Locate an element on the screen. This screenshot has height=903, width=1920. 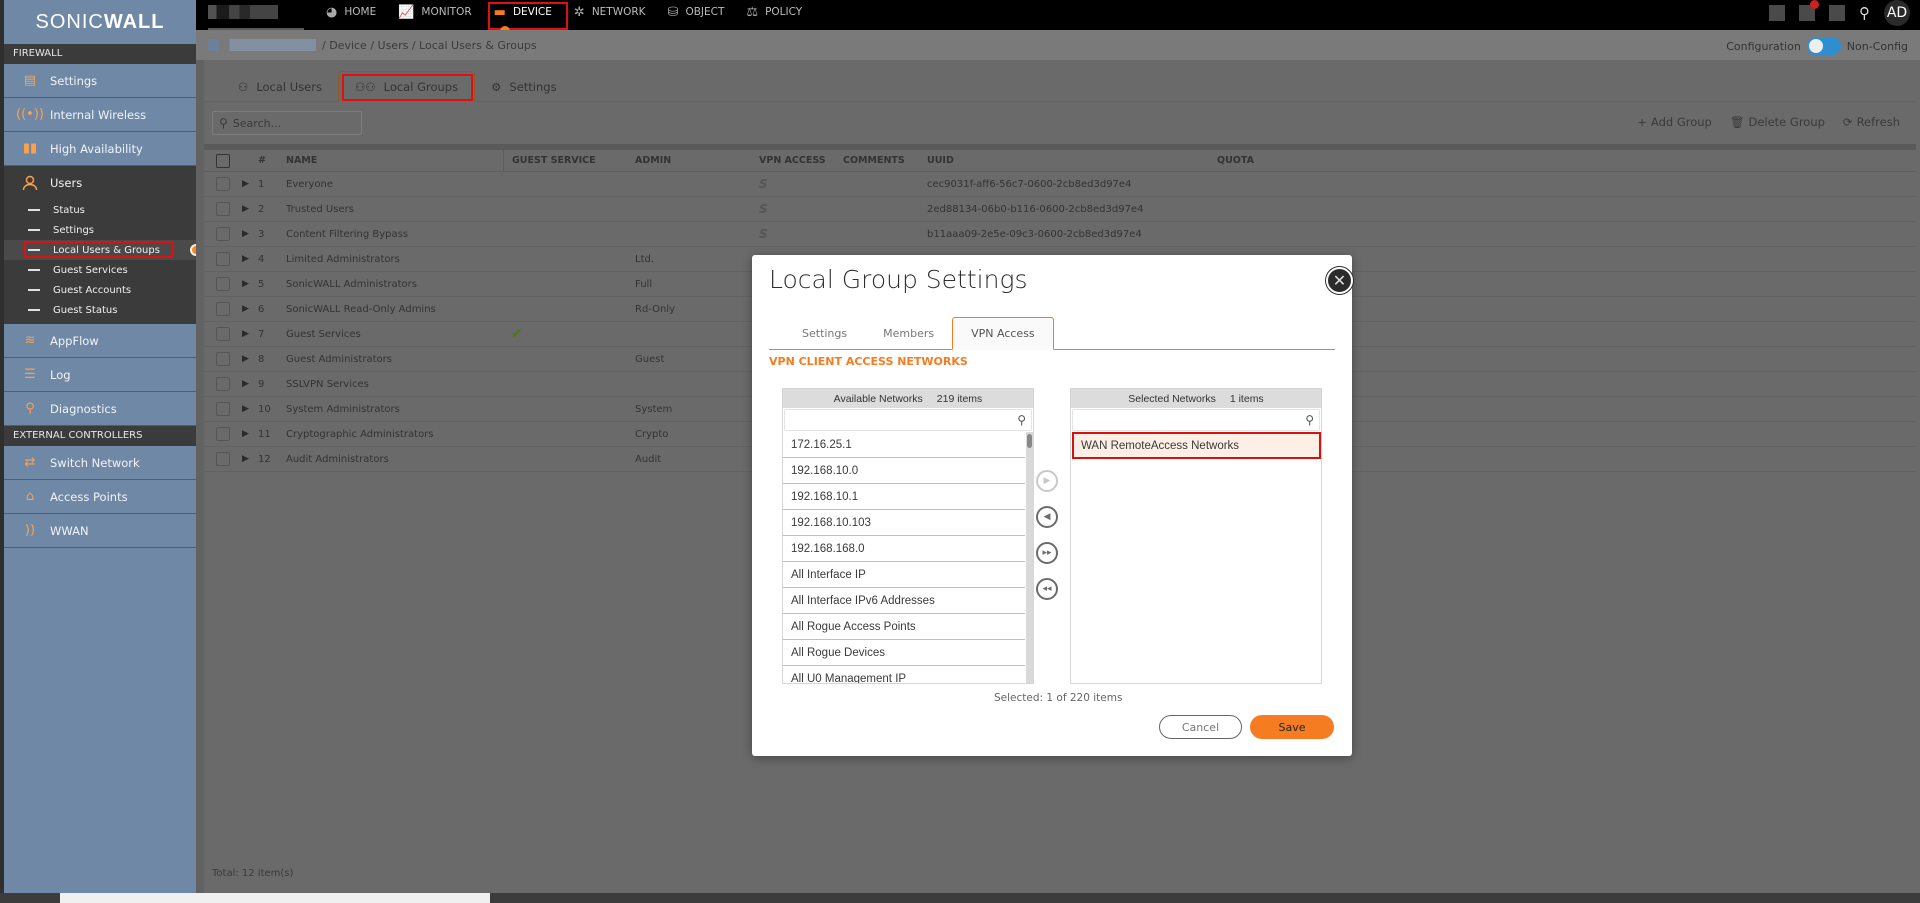
nav-object: ⛁ OBJECT is located at coordinates (696, 12).